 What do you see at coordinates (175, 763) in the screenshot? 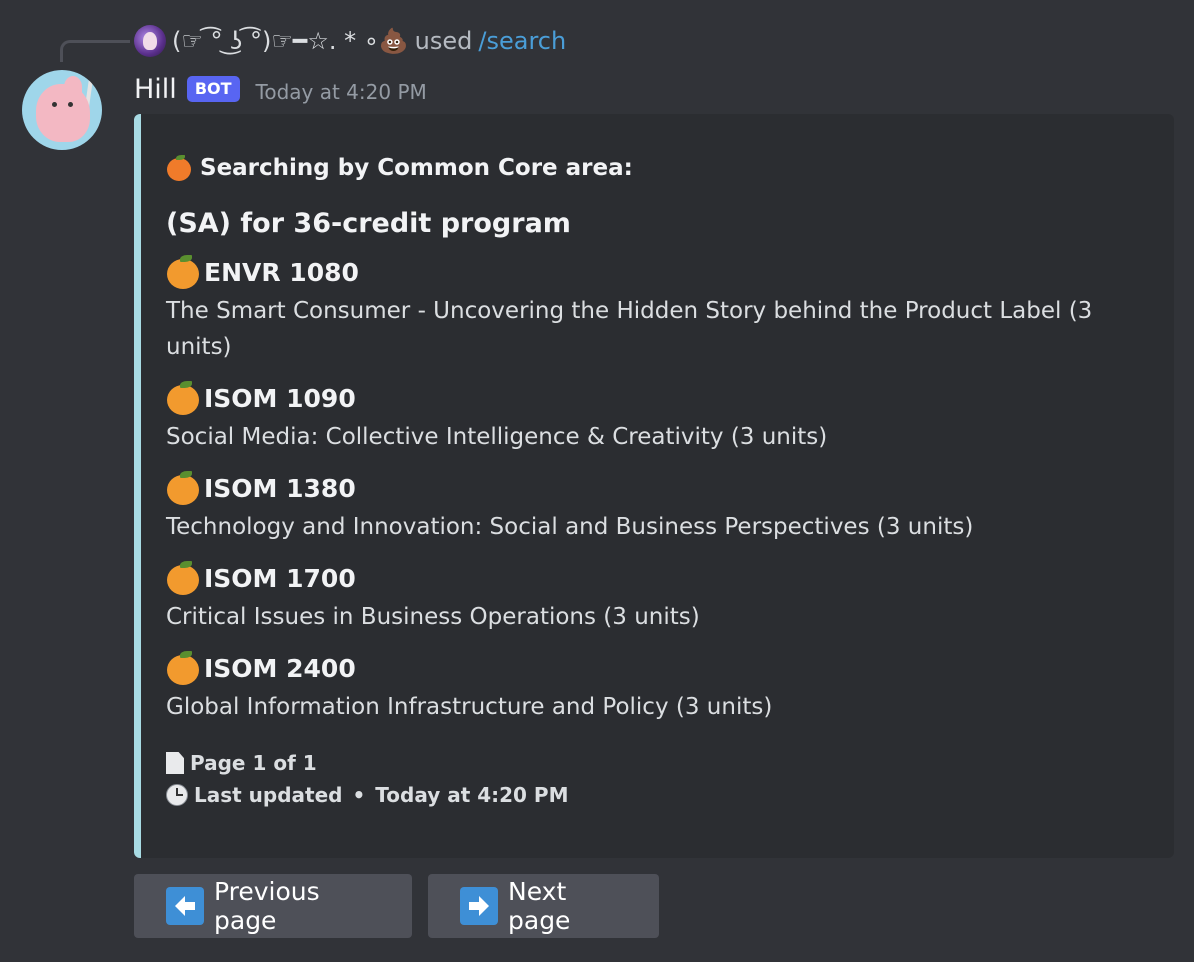
I see `page-icon` at bounding box center [175, 763].